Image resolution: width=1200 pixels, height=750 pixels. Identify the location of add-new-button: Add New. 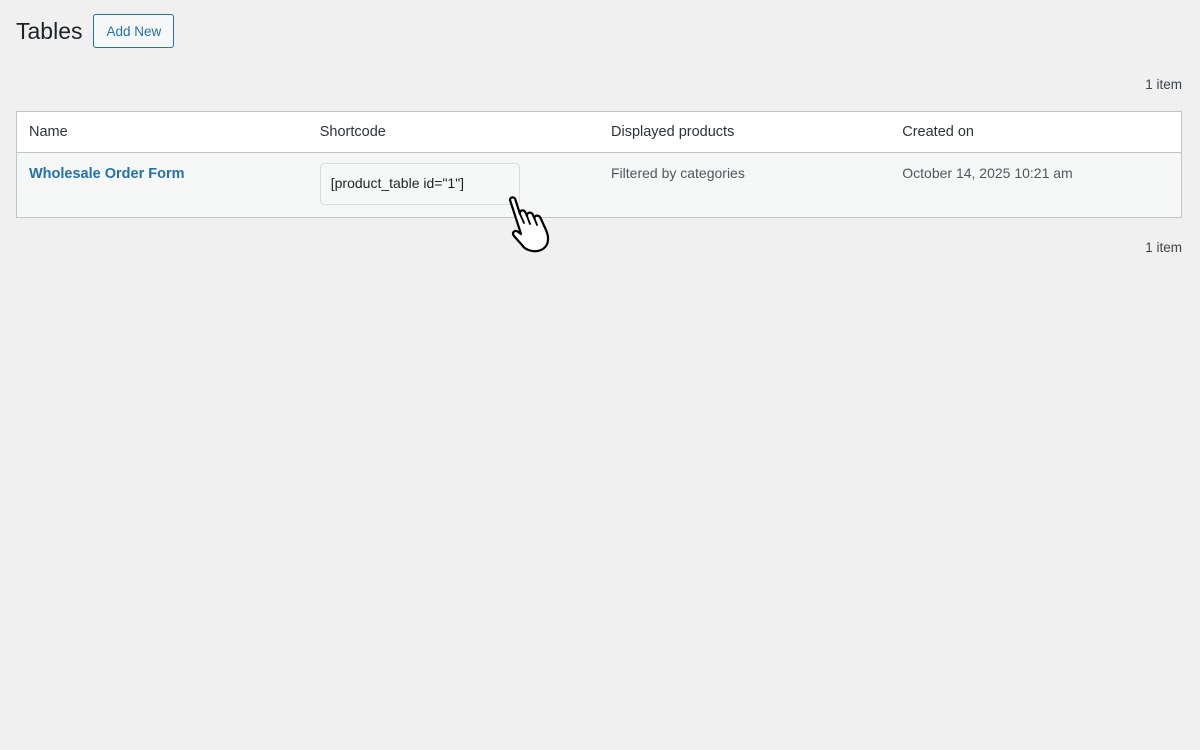
(134, 31).